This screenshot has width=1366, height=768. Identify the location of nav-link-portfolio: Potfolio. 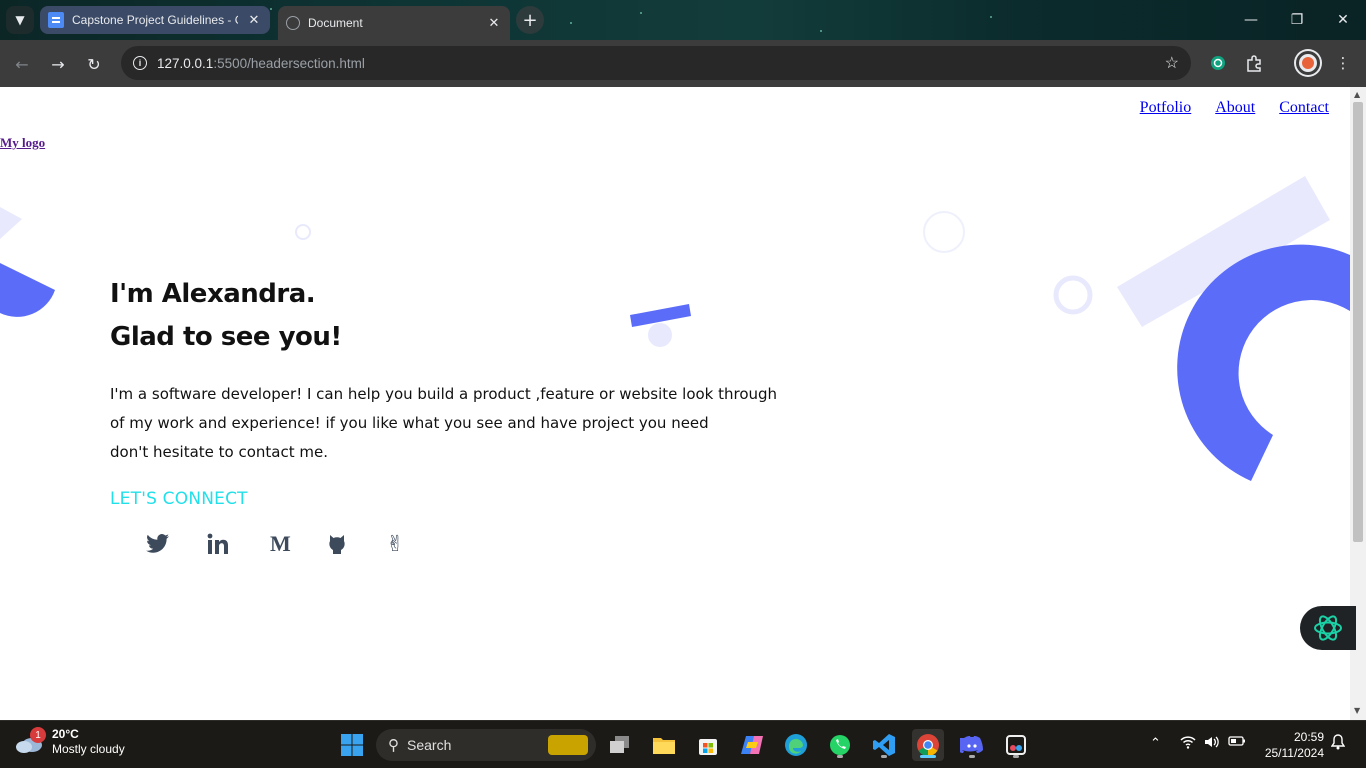
(1166, 108).